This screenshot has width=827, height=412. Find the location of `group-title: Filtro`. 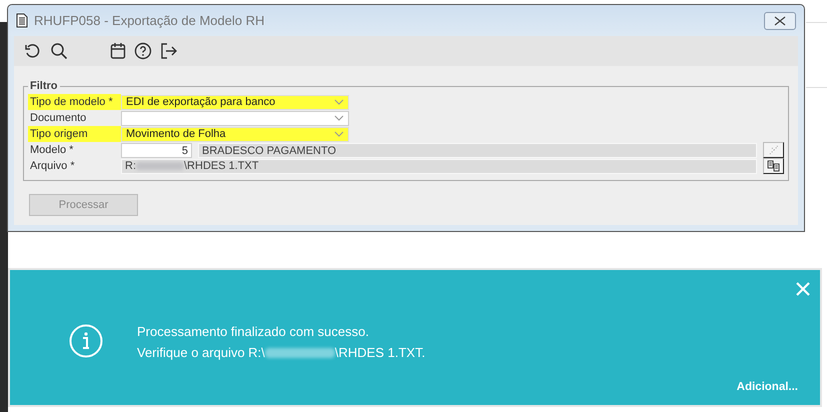

group-title: Filtro is located at coordinates (43, 86).